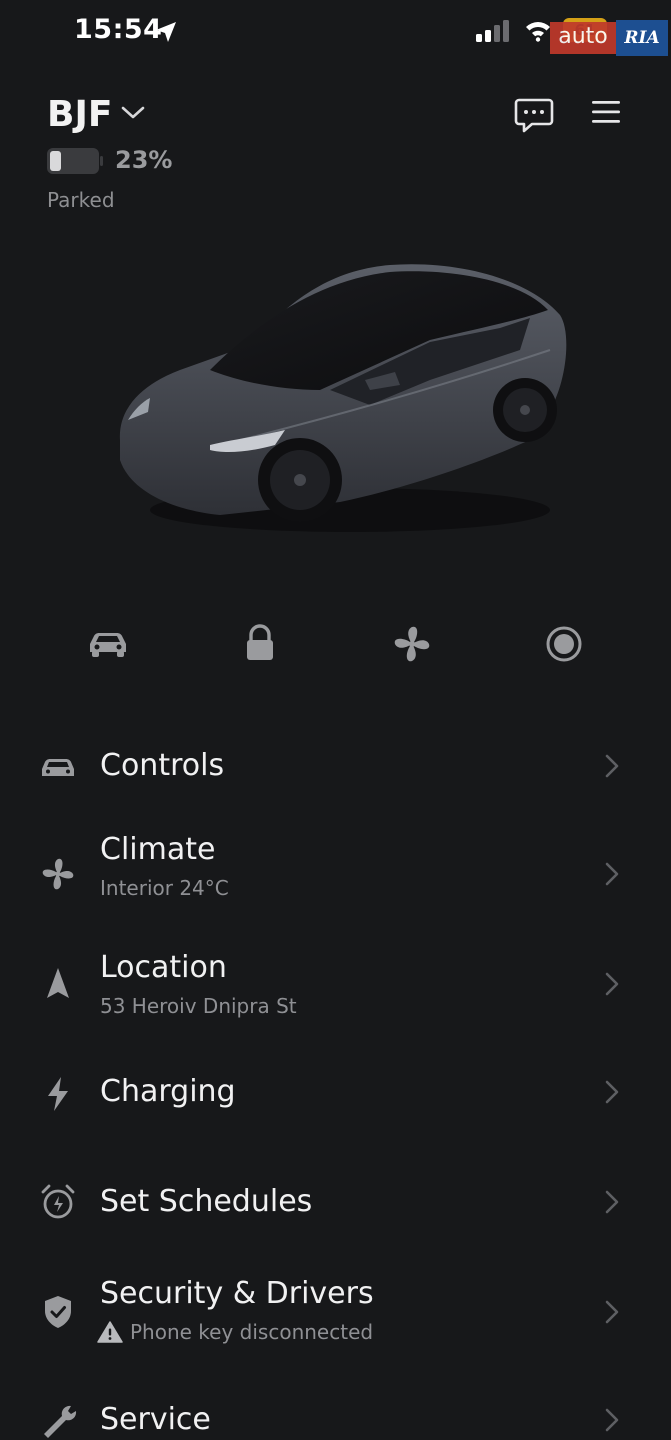  I want to click on status-time: 15:54, so click(118, 29).